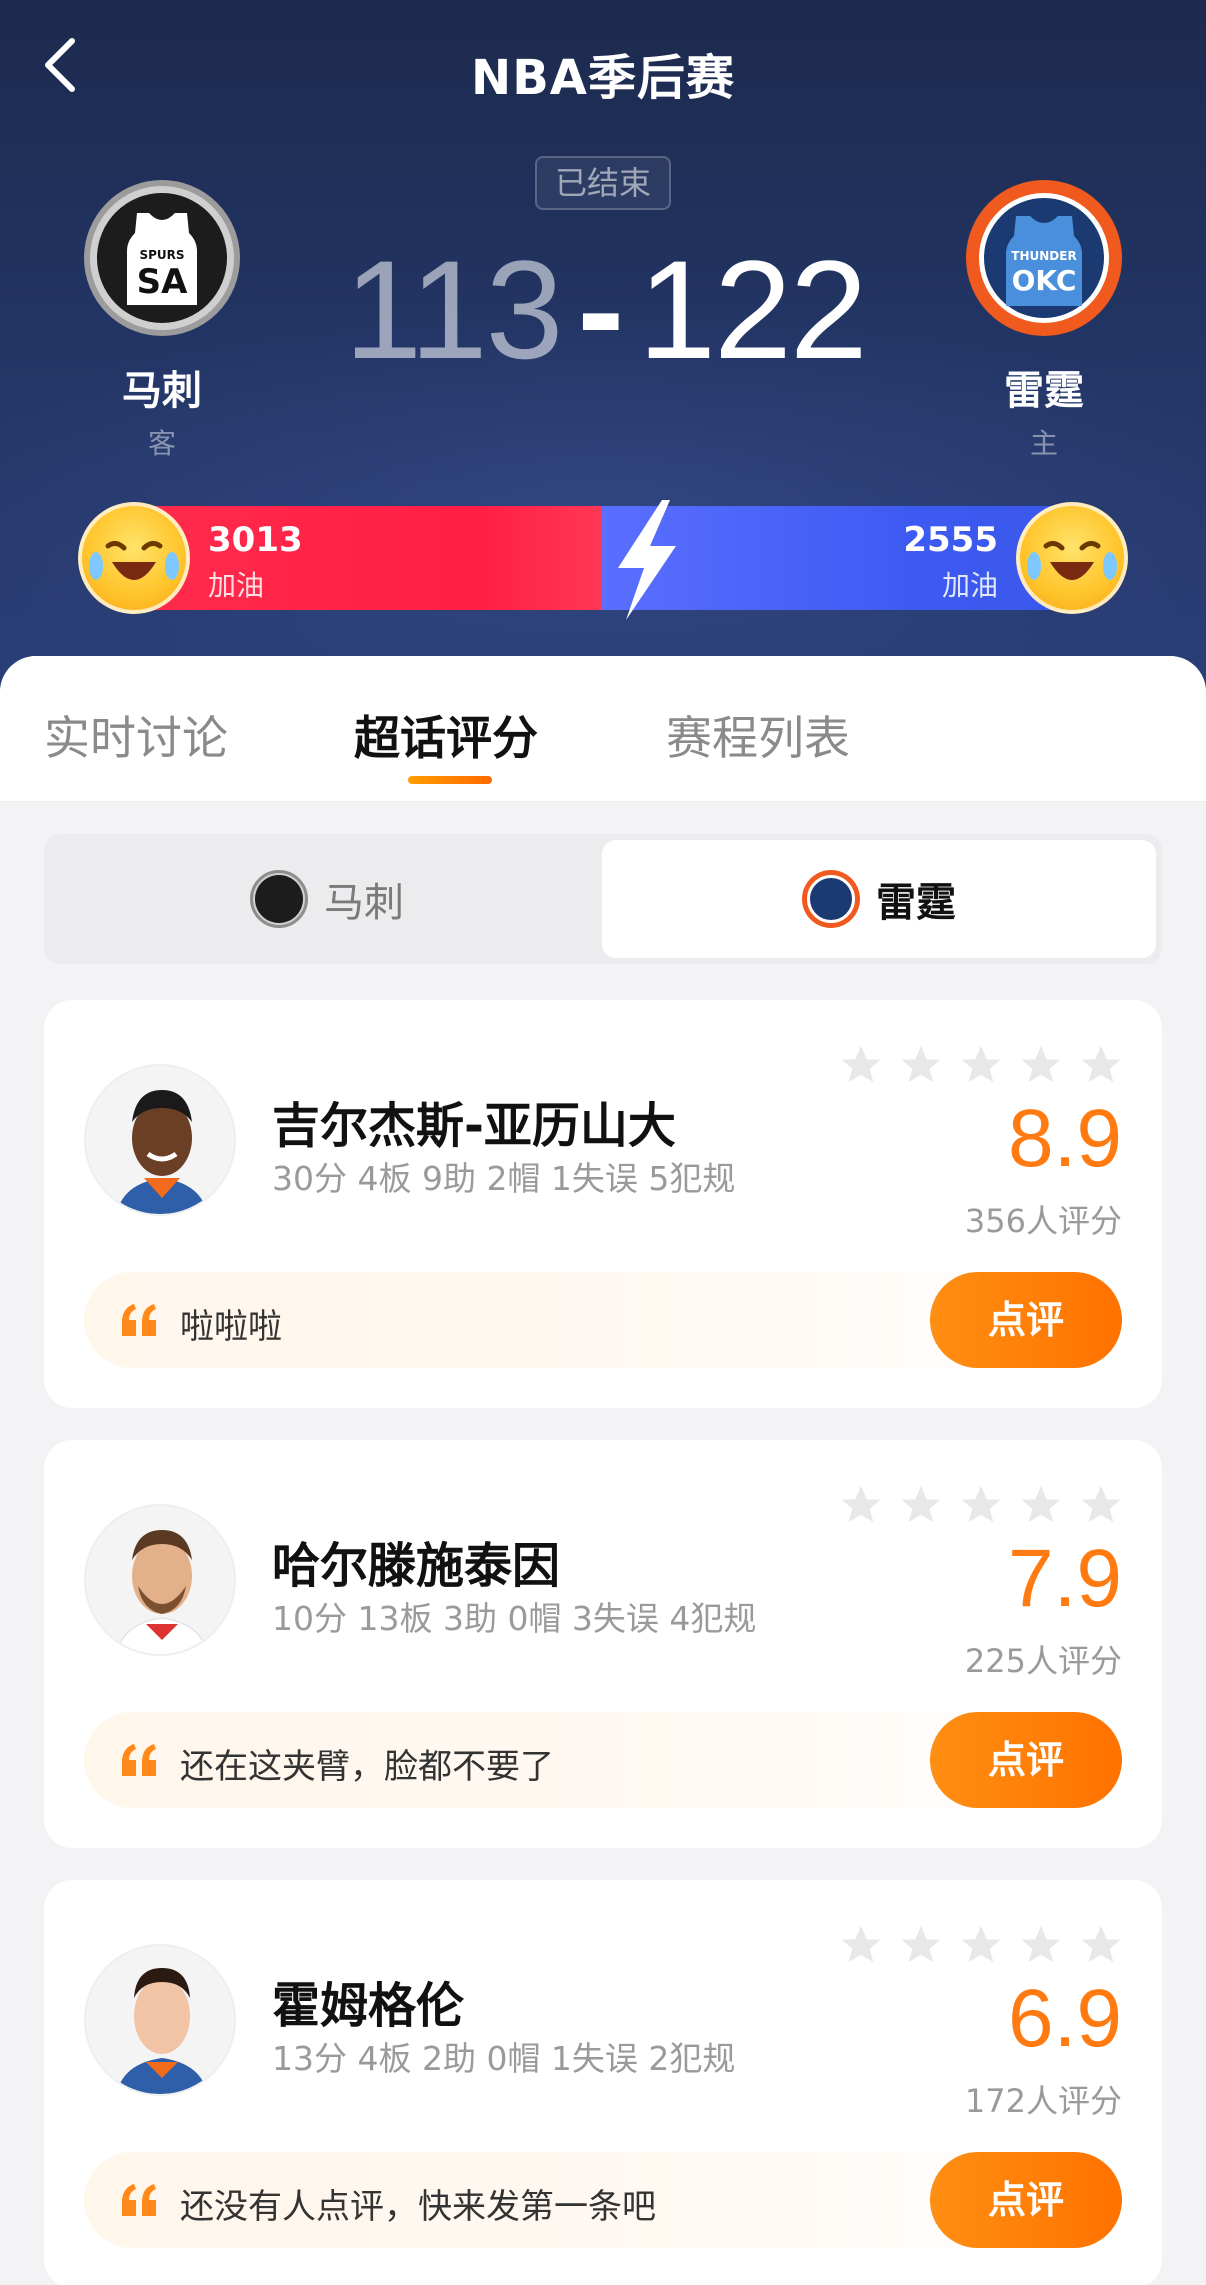  What do you see at coordinates (1072, 558) in the screenshot?
I see `home-cheer-emoji-icon` at bounding box center [1072, 558].